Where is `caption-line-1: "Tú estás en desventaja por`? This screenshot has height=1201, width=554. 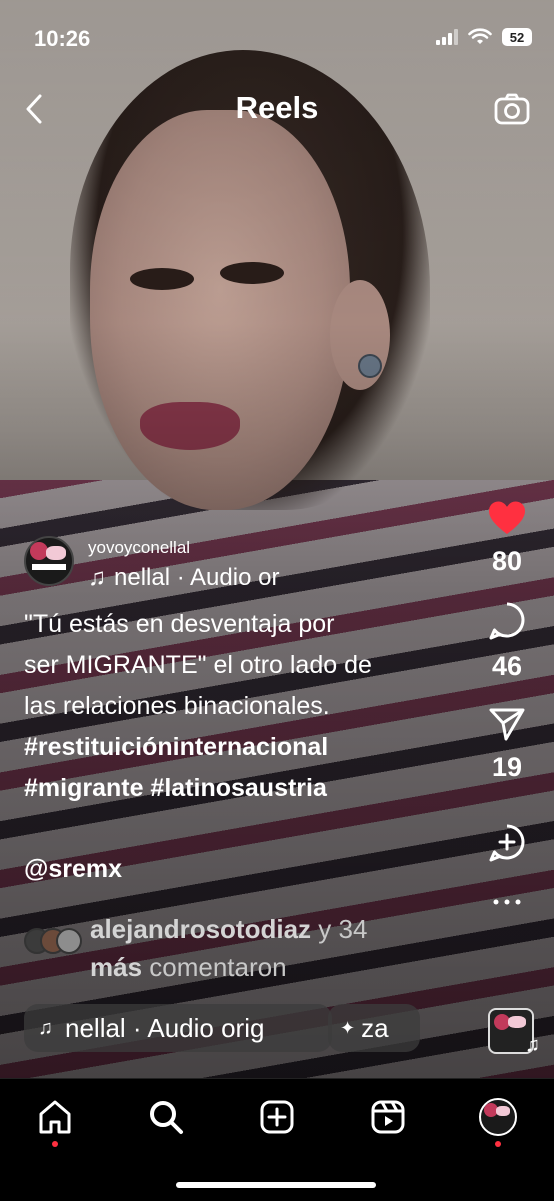 caption-line-1: "Tú estás en desventaja por is located at coordinates (179, 624).